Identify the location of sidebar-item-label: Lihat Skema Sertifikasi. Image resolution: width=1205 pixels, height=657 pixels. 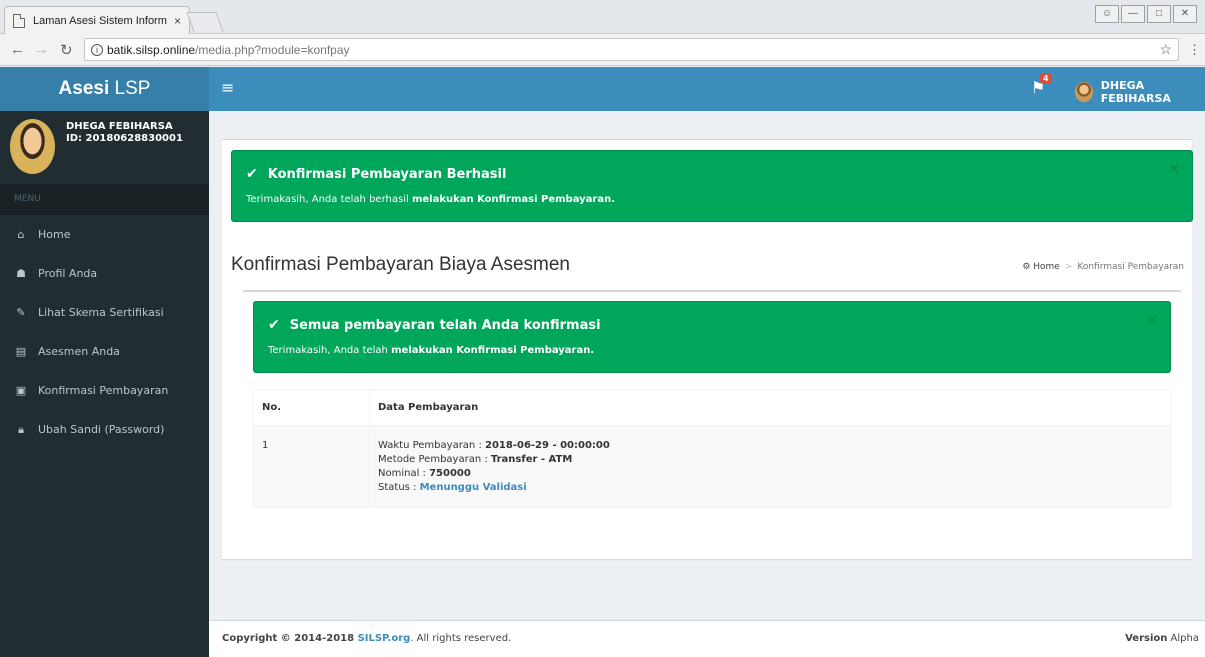
(101, 312).